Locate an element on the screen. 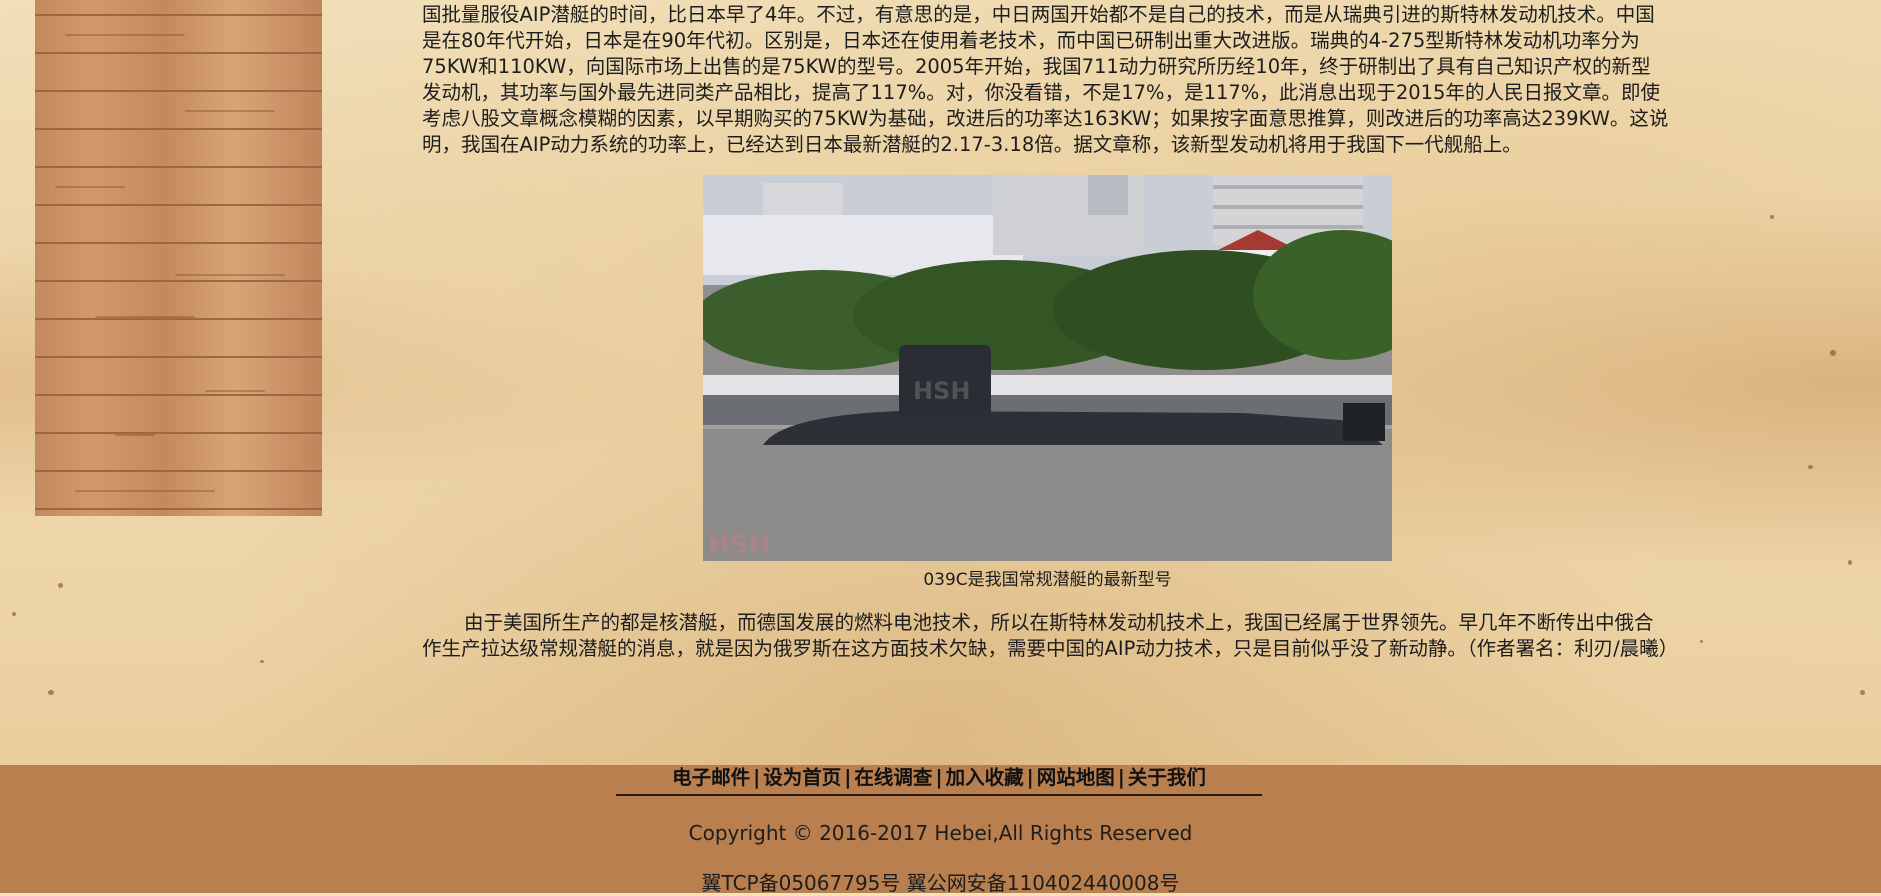  footer-link-set-homepage: 设为首页 is located at coordinates (802, 777).